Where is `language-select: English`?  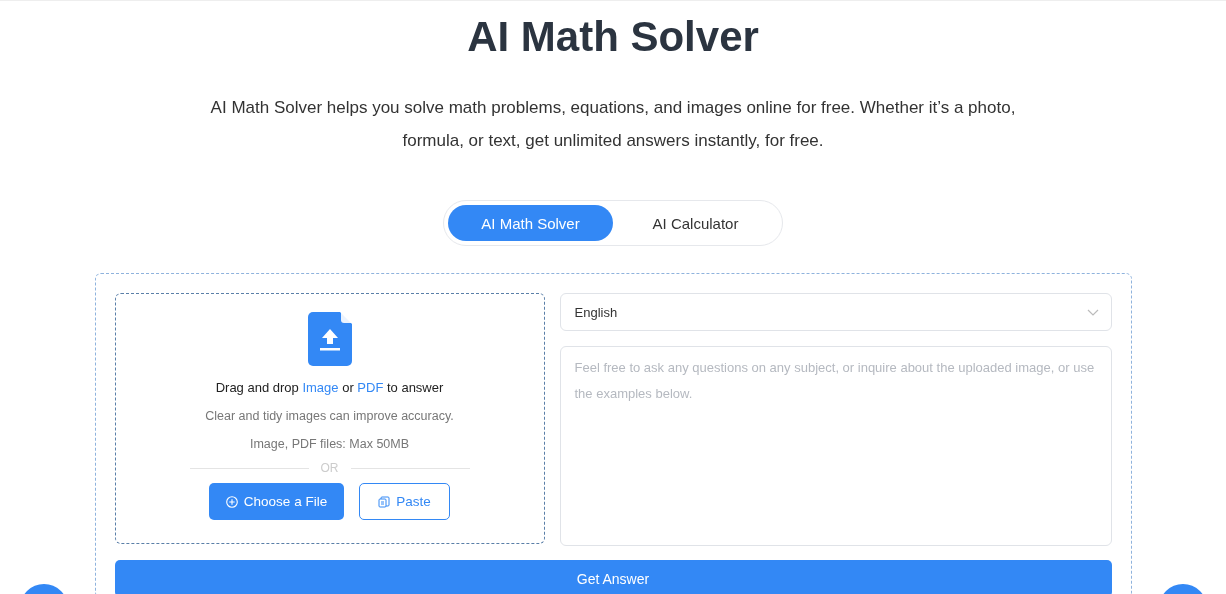
language-select: English is located at coordinates (835, 312).